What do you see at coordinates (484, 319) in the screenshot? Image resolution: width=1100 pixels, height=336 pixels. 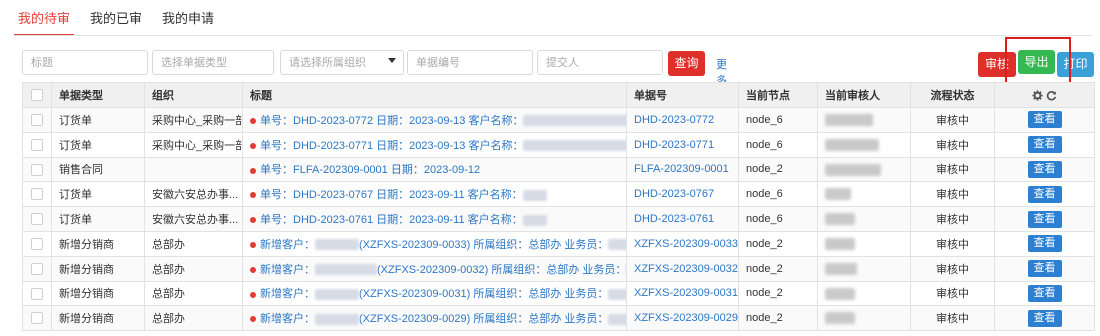 I see `row-title-detail: (XZFXS-202309-0029) 所属组织：总部办 业务员：` at bounding box center [484, 319].